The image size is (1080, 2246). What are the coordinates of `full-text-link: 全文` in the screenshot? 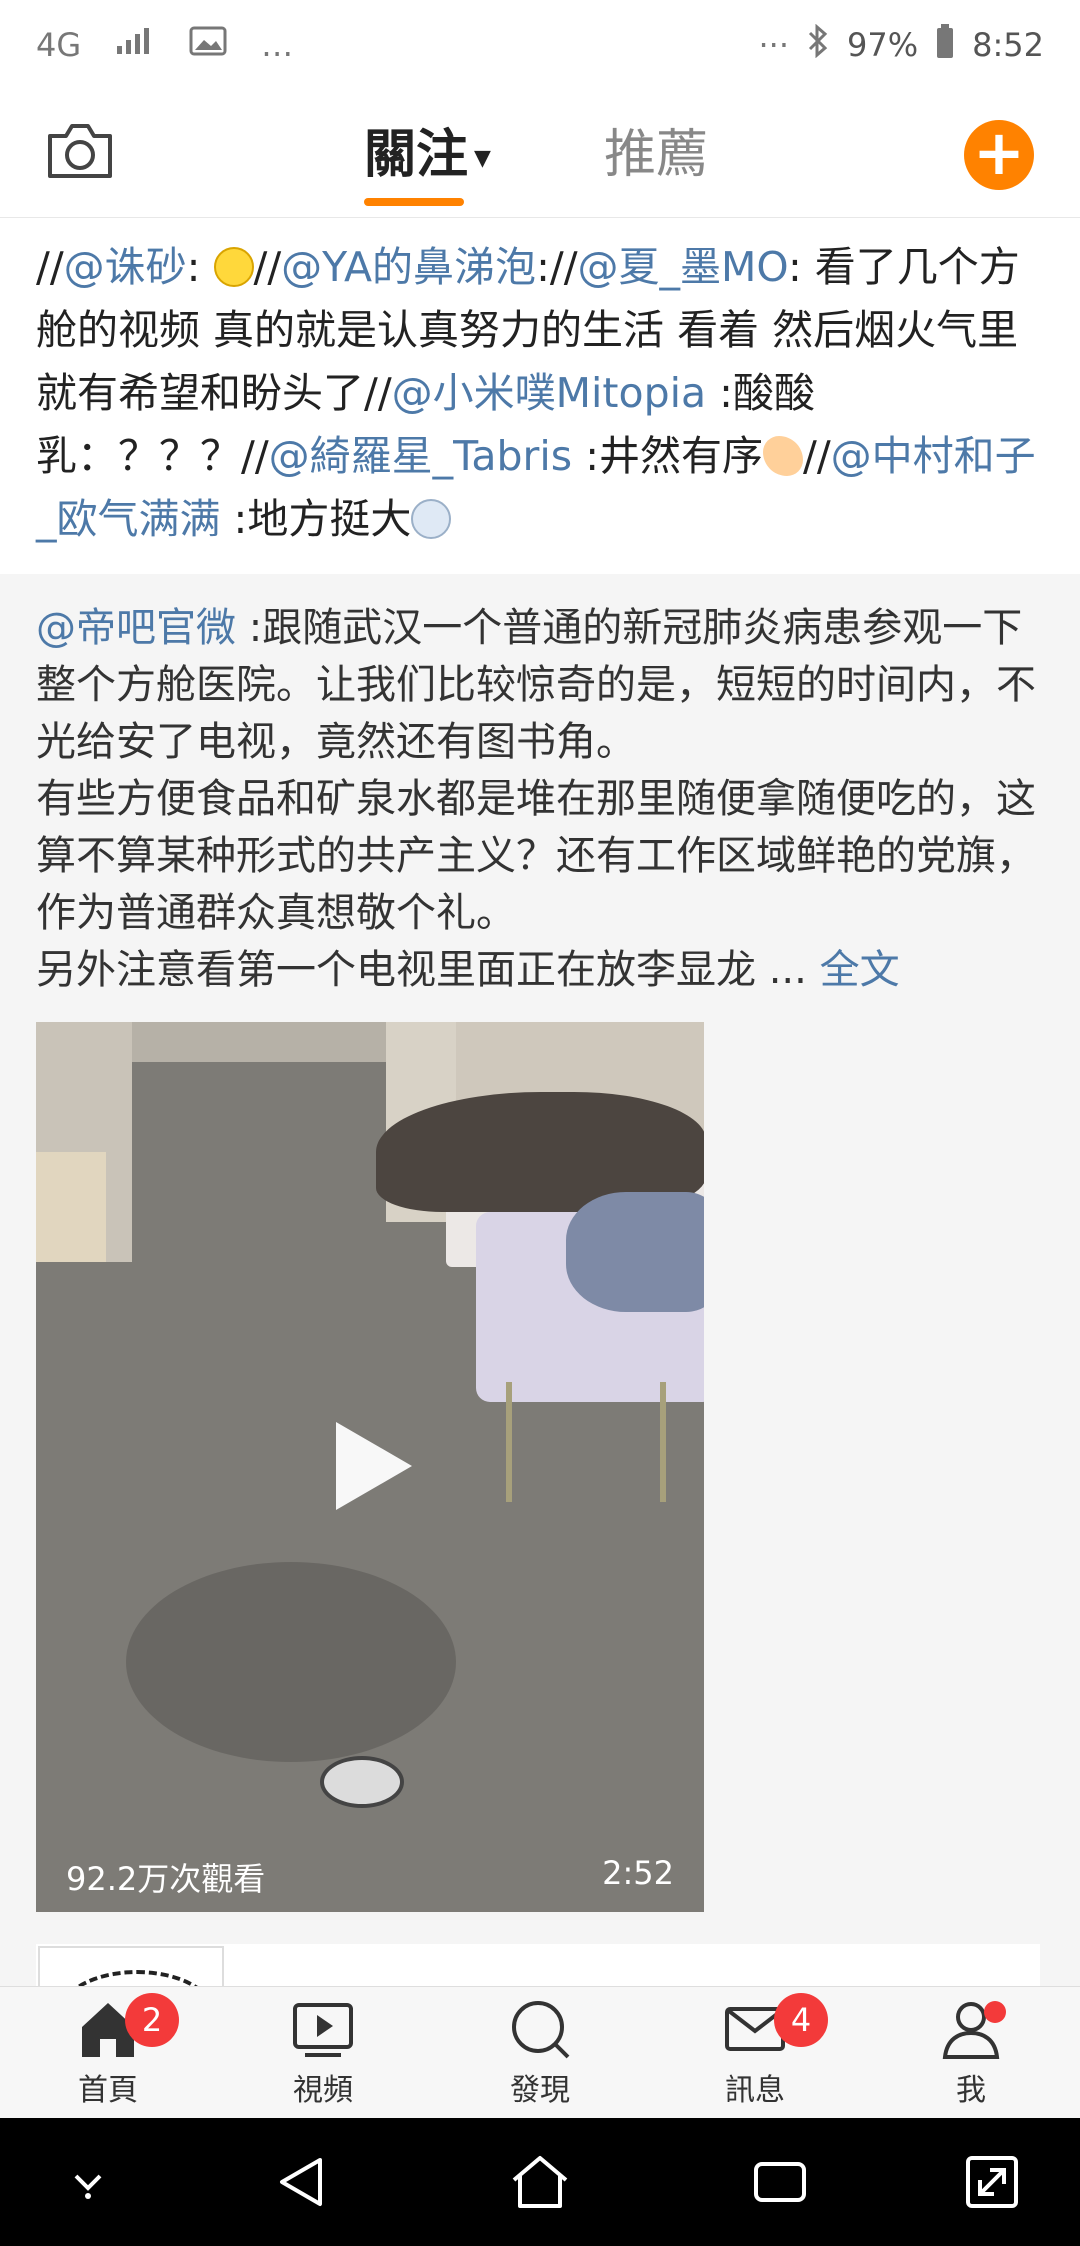 It's located at (860, 970).